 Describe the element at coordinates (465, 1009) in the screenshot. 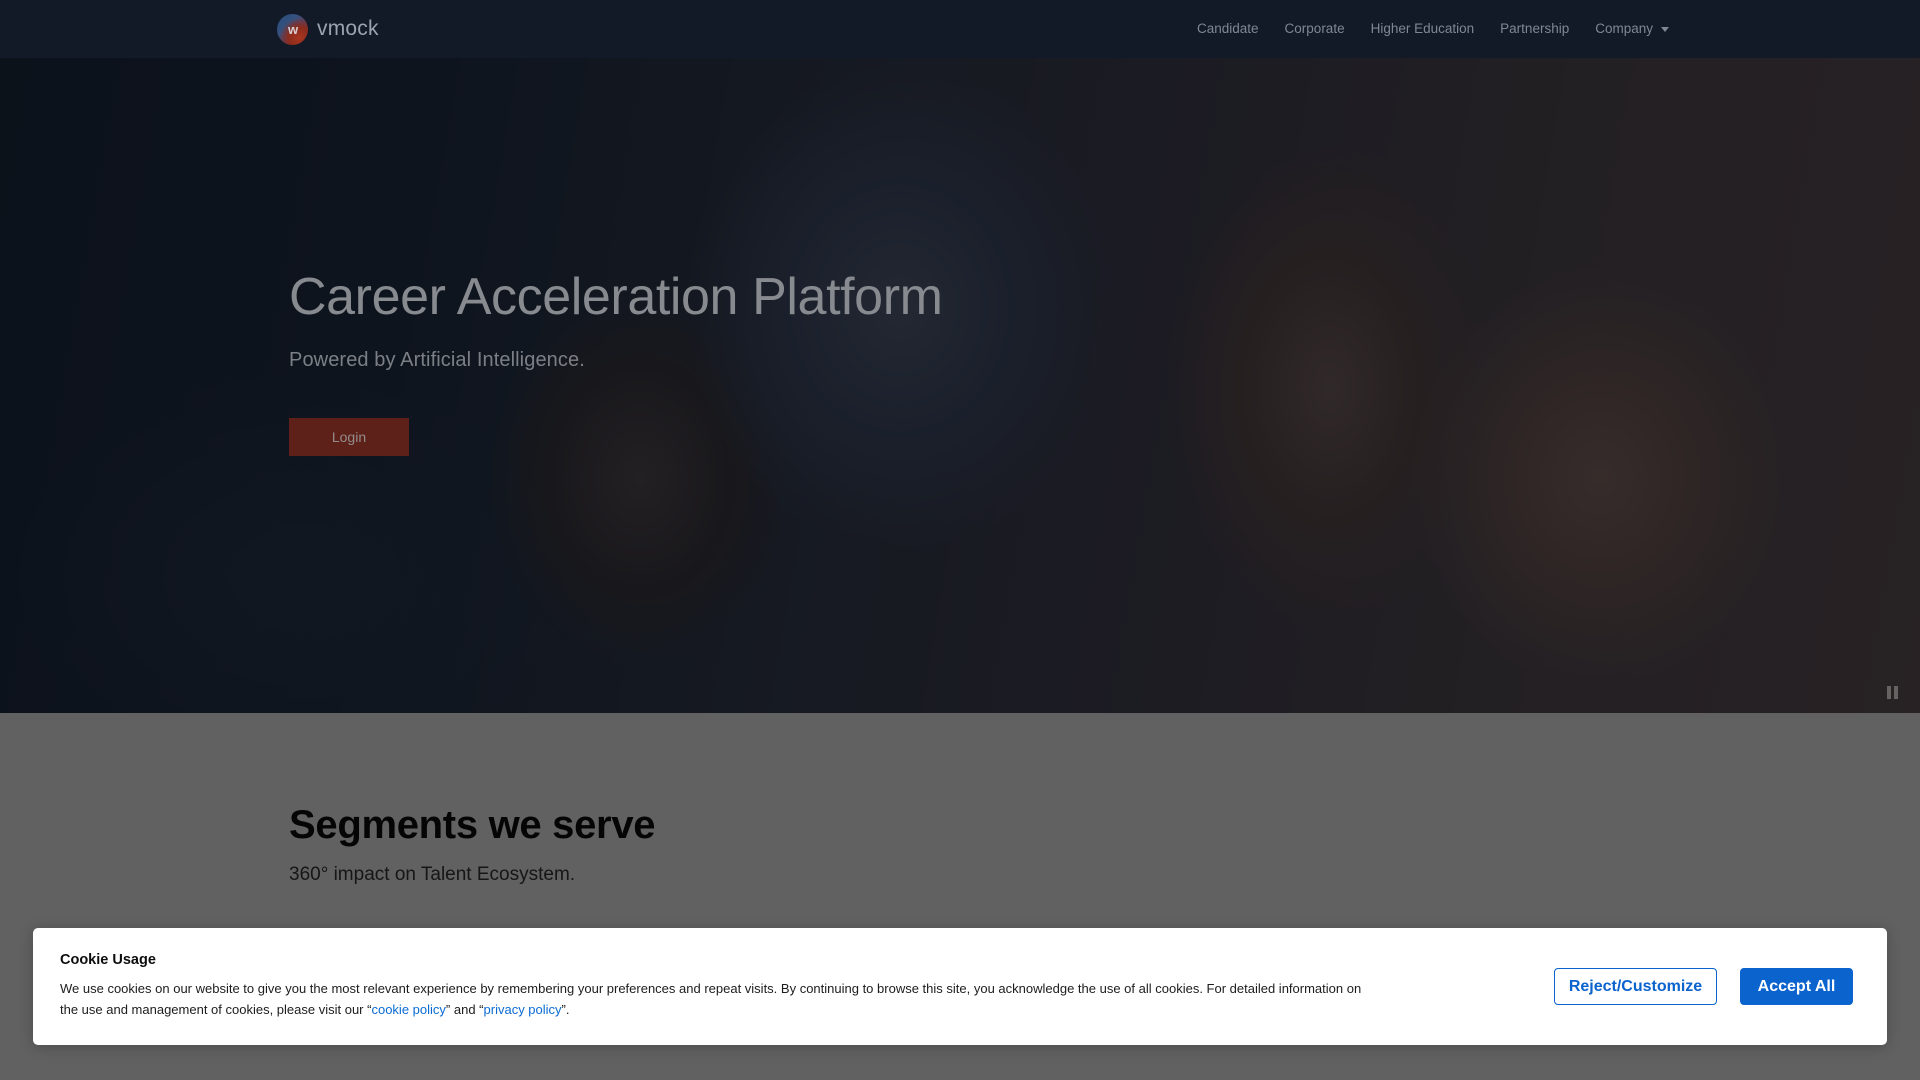

I see `cookie-body-conjunction: and` at that location.